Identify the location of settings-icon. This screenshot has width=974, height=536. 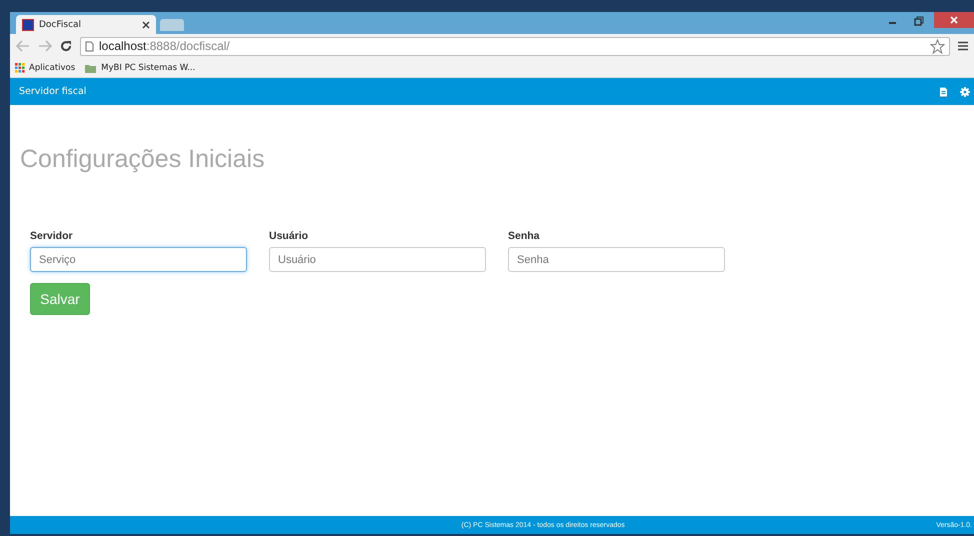
(965, 91).